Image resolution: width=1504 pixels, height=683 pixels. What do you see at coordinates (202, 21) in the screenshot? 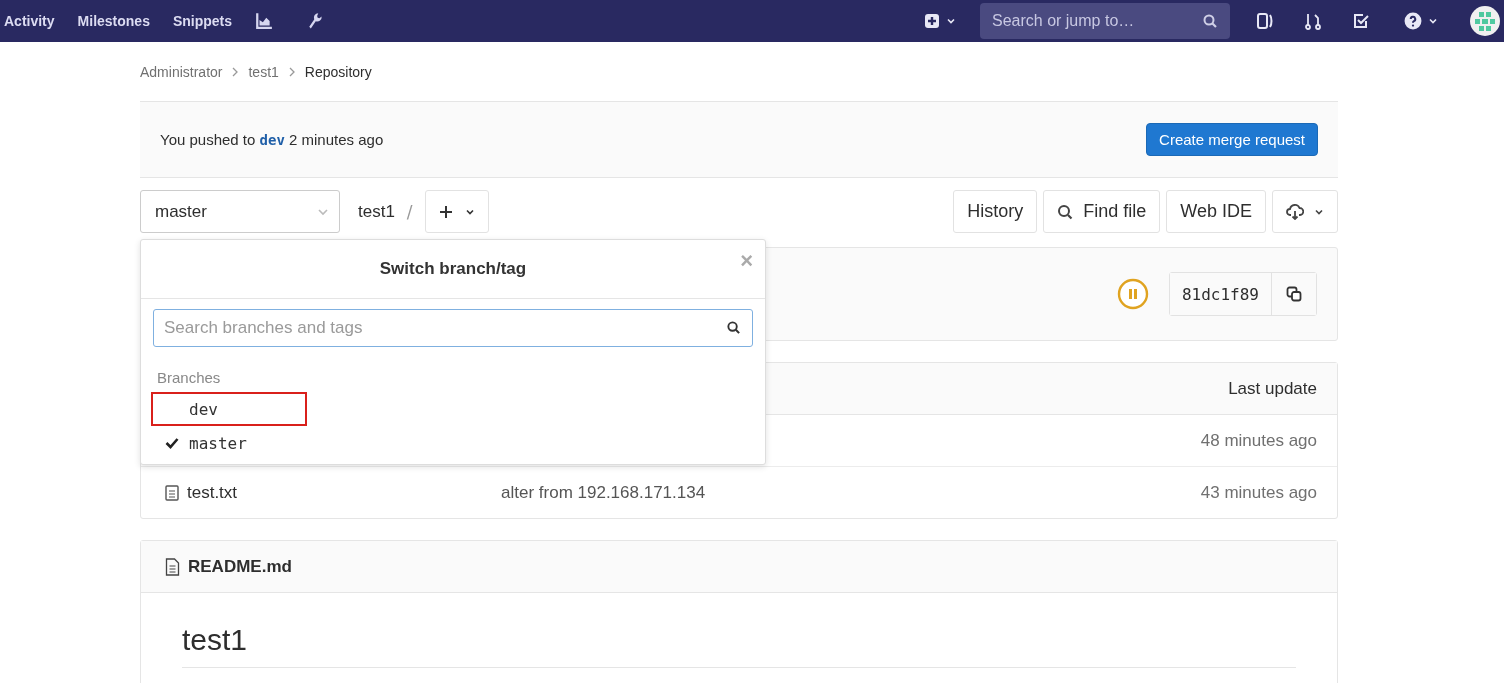
I see `nav-link: Snippets` at bounding box center [202, 21].